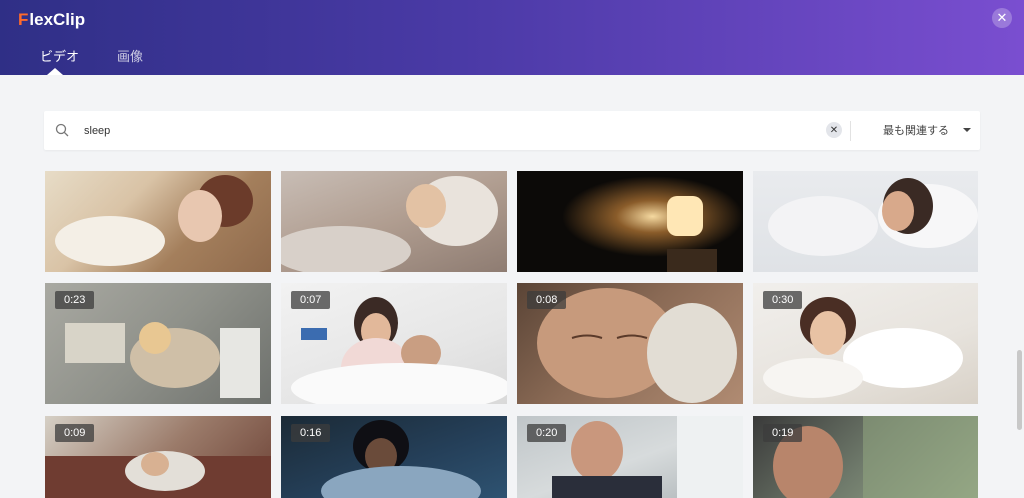 This screenshot has height=498, width=1024. Describe the element at coordinates (865, 457) in the screenshot. I see `video-thumbnail: 0:19` at that location.